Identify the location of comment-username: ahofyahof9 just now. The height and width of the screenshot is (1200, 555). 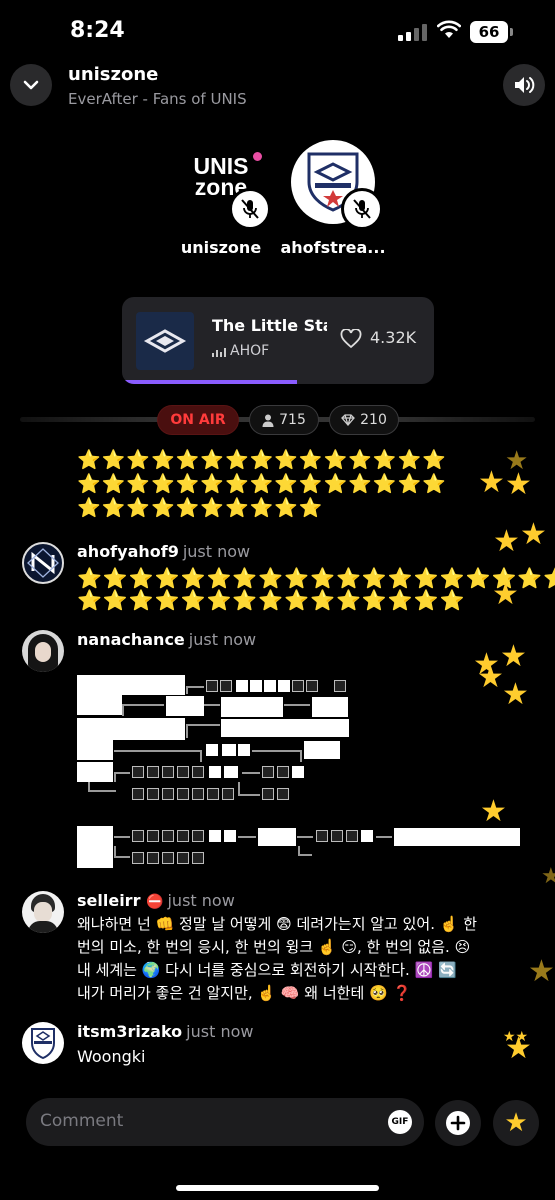
(163, 551).